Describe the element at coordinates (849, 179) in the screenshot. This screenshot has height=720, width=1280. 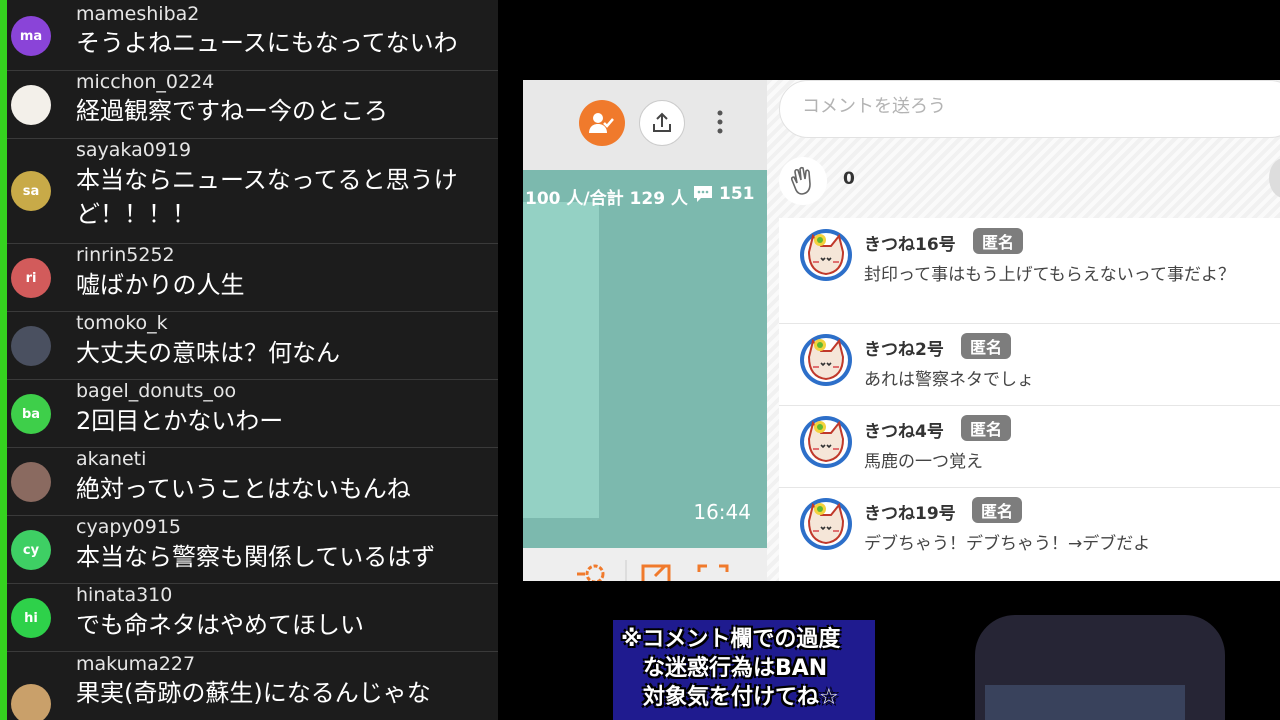
I see `clap-count: 0` at that location.